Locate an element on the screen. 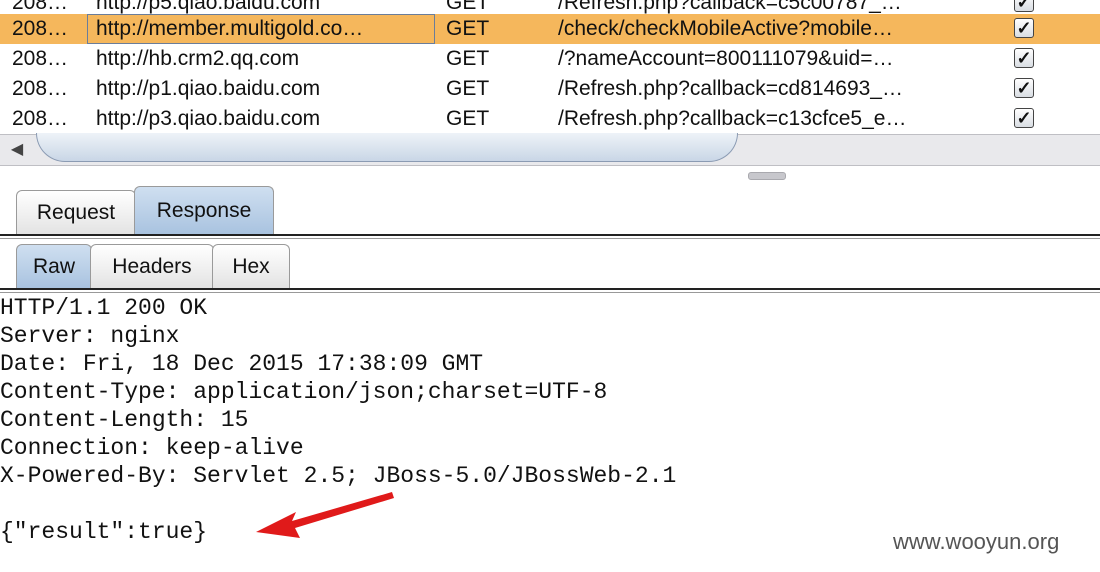 This screenshot has height=572, width=1100. tab-headers: Headers is located at coordinates (152, 266).